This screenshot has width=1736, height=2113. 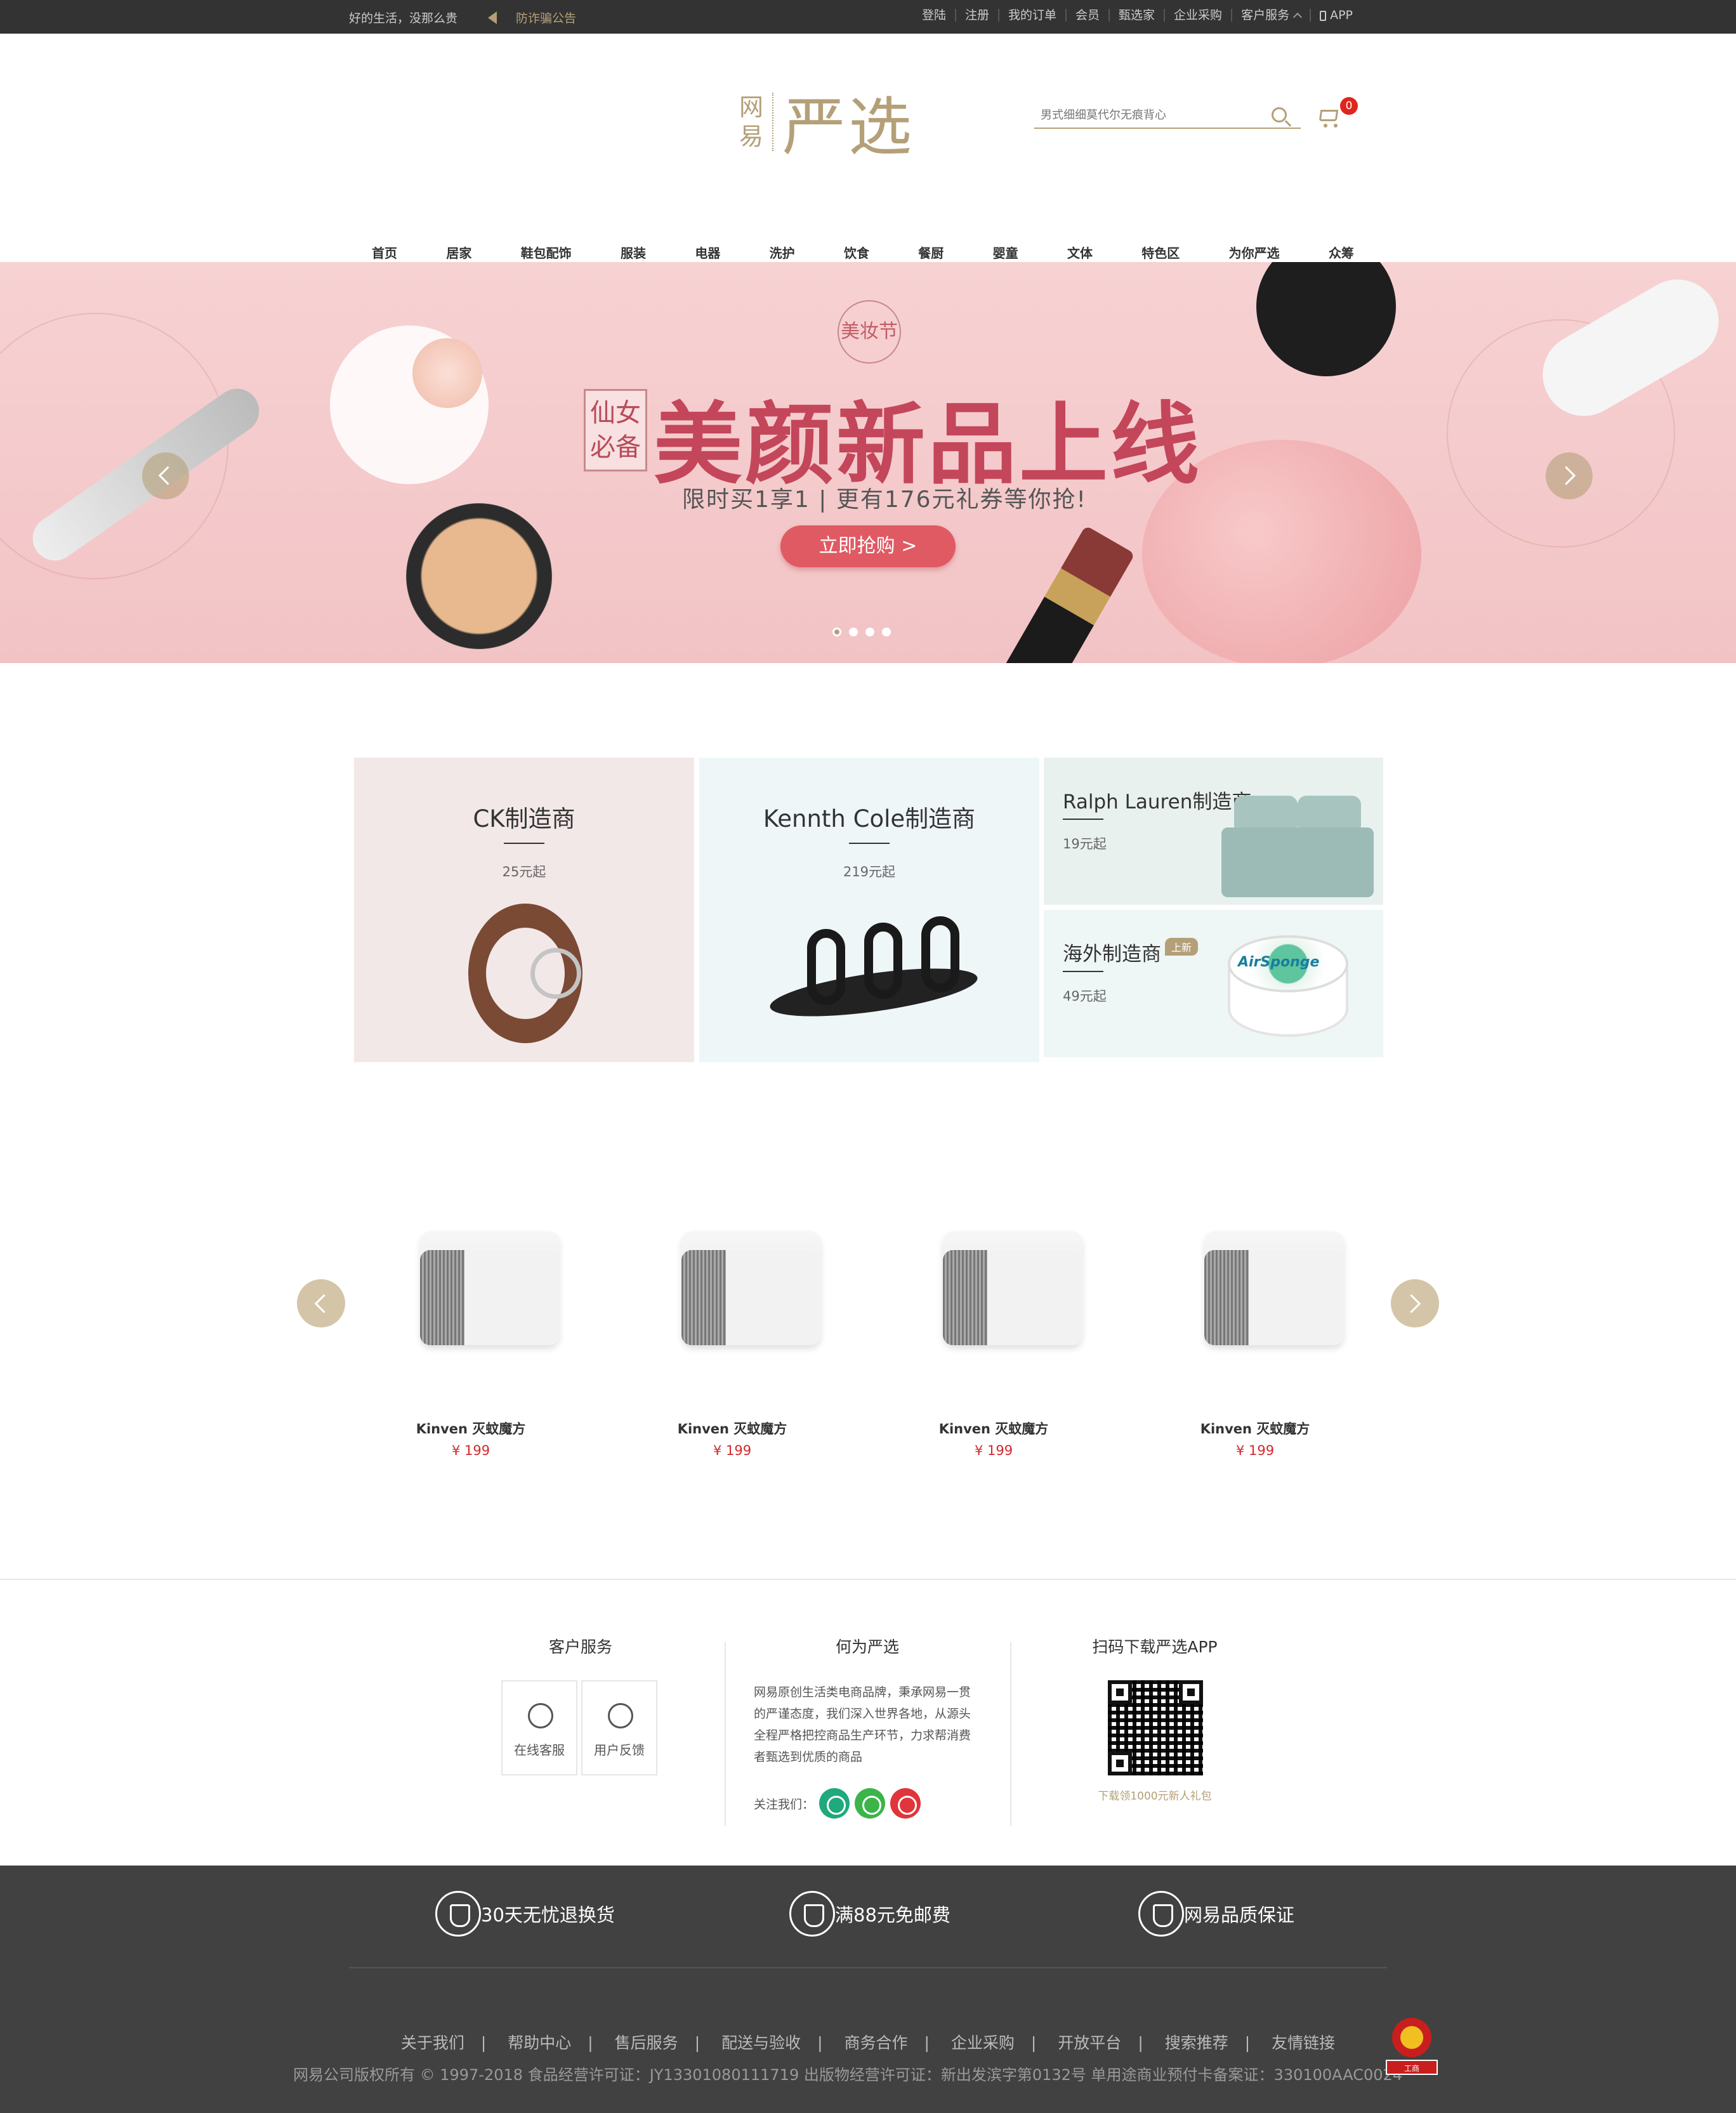 What do you see at coordinates (1336, 15) in the screenshot?
I see `app-download-link: APP` at bounding box center [1336, 15].